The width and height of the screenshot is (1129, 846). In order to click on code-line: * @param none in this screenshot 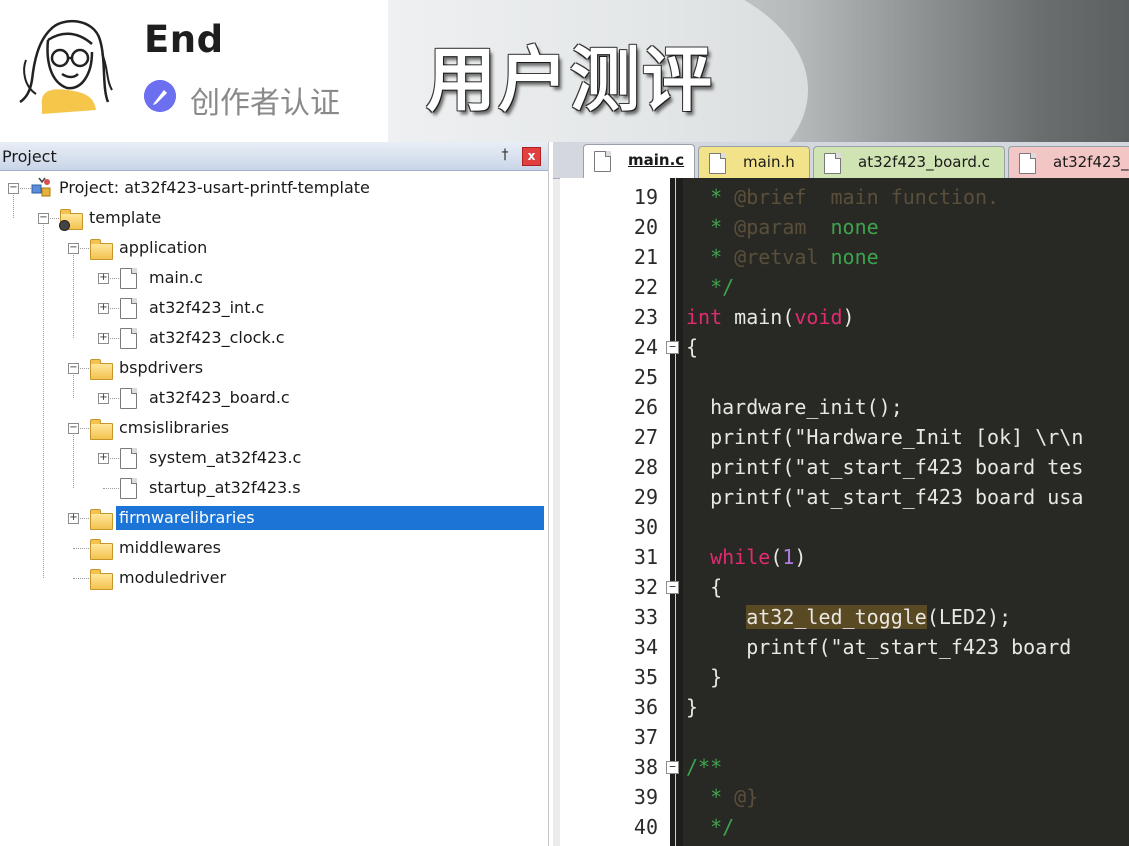, I will do `click(782, 227)`.